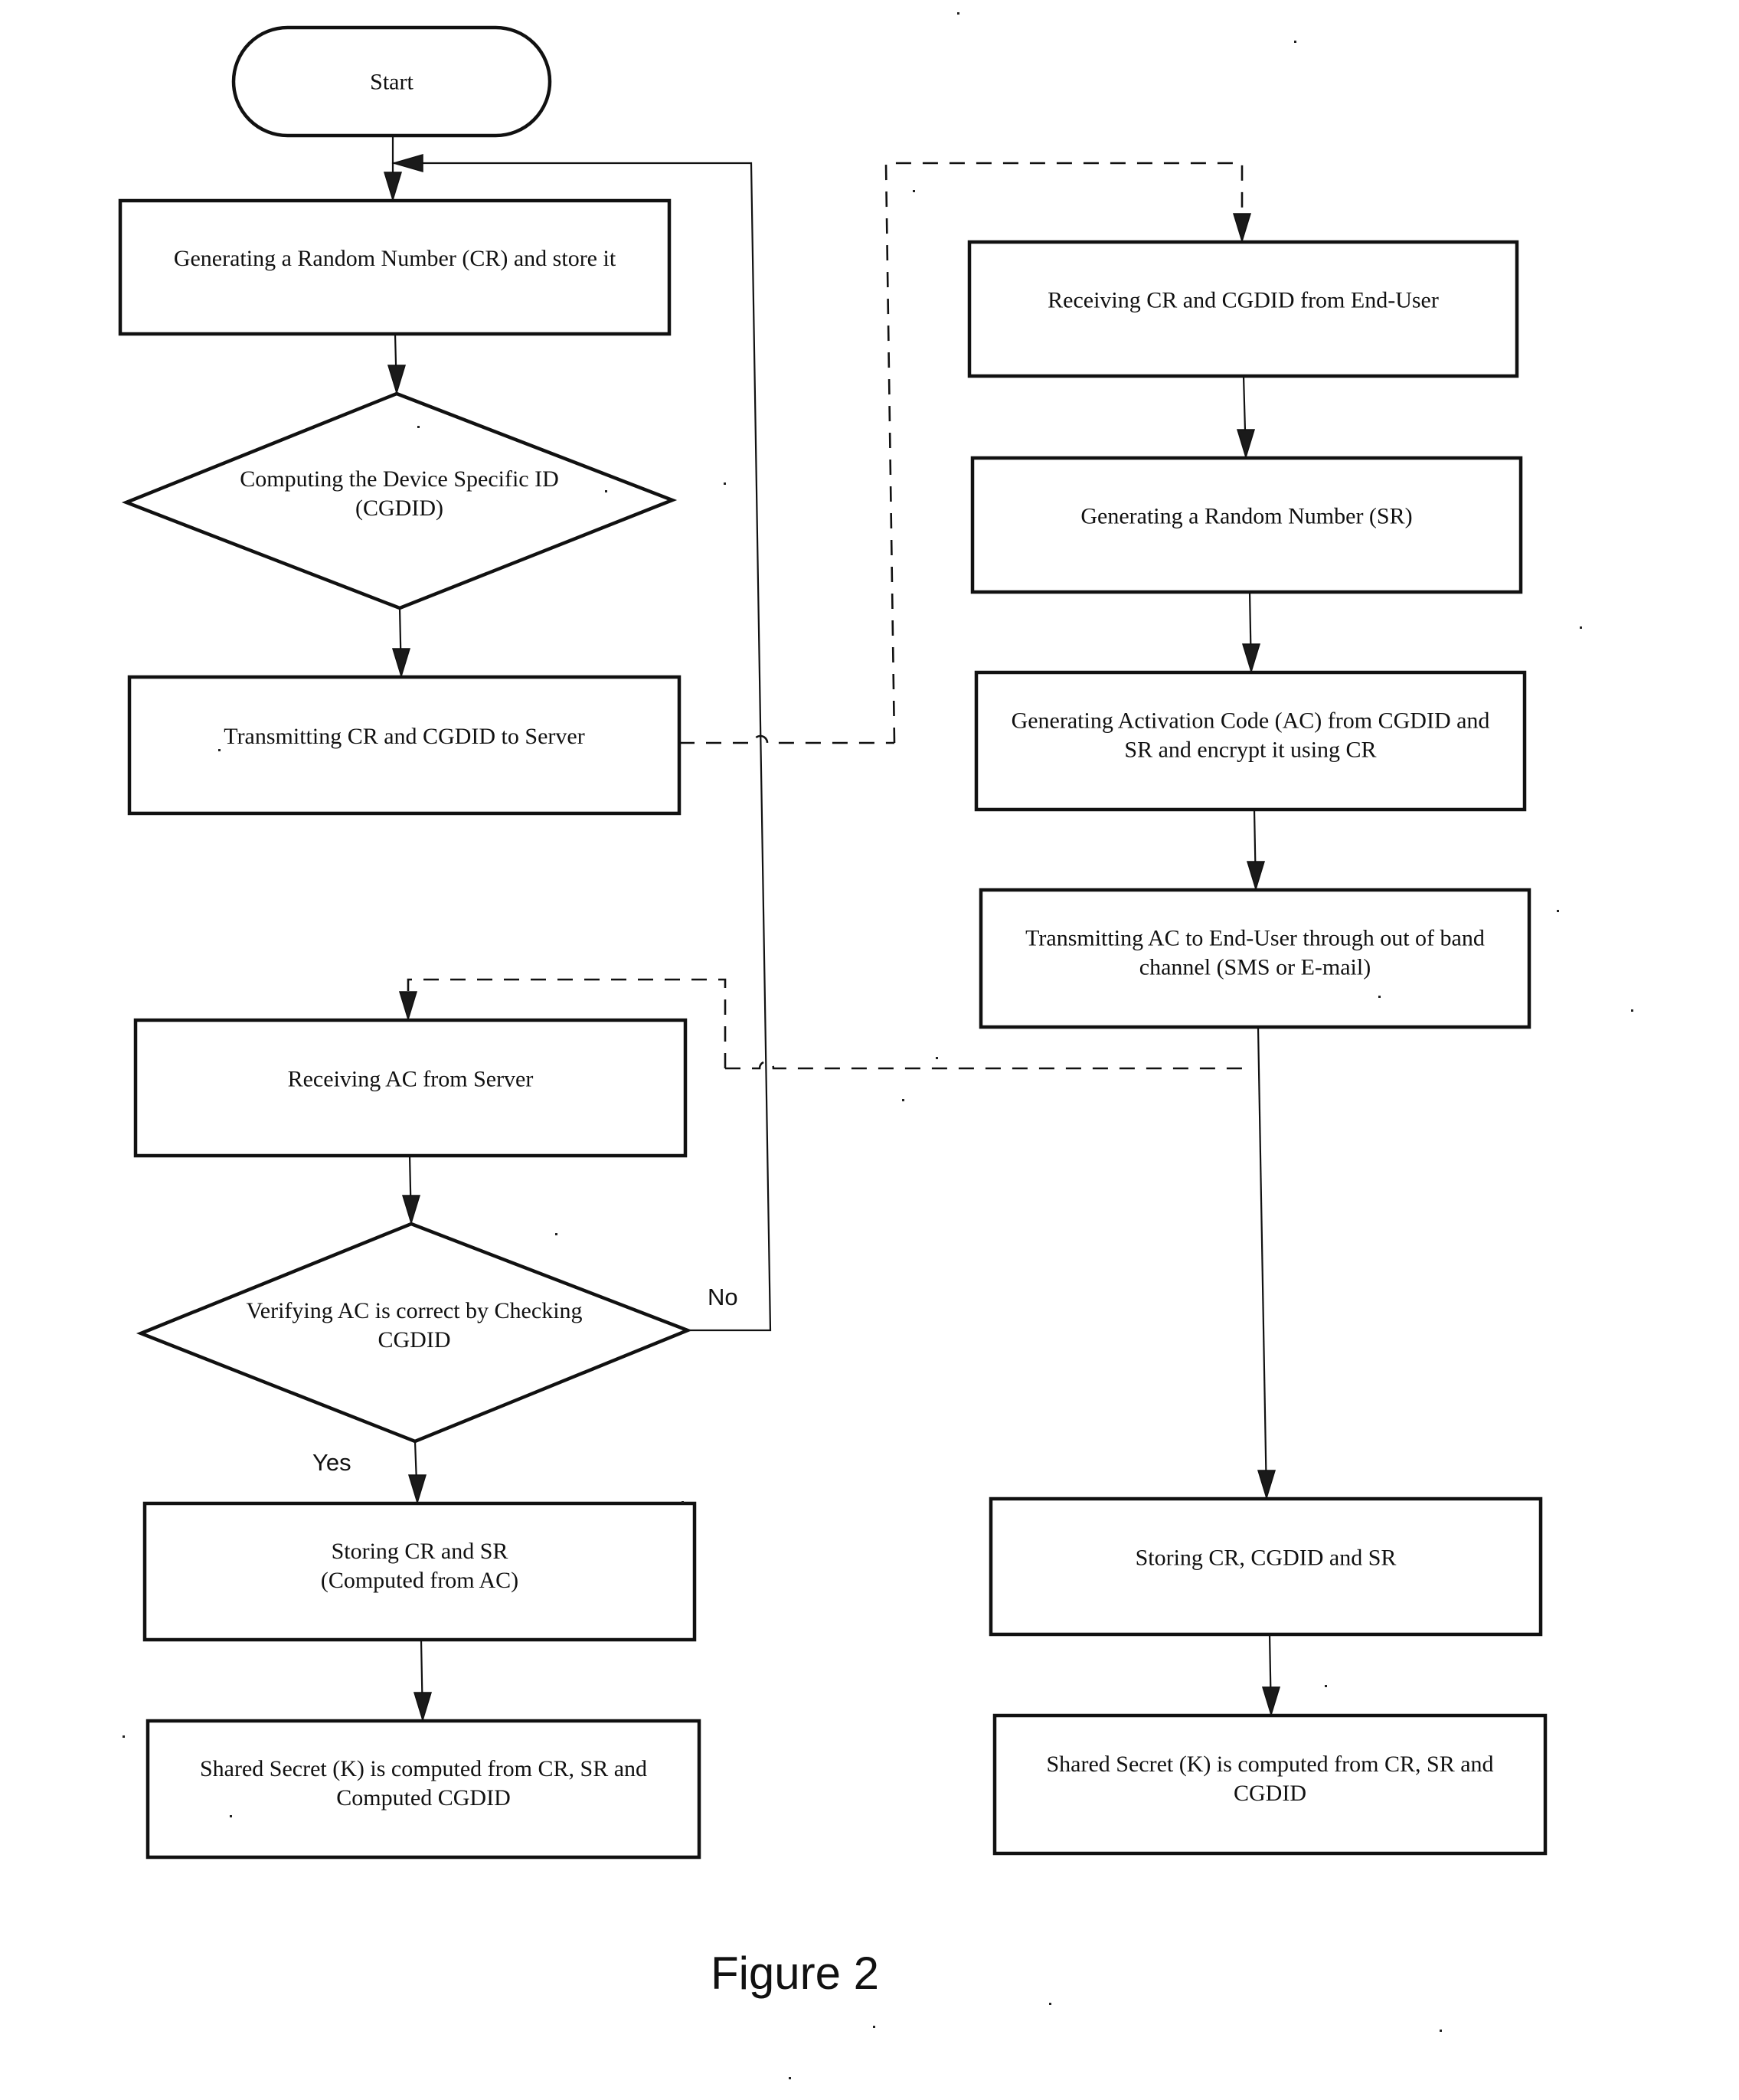 Image resolution: width=1739 pixels, height=2100 pixels. I want to click on node-verify-ac: Verifying AC is correct by Checking CGDID, so click(414, 1333).